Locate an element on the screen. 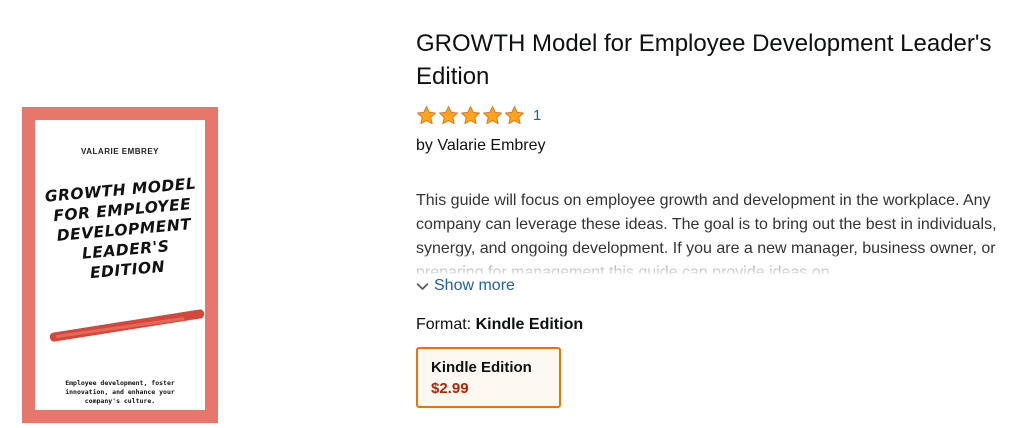 The height and width of the screenshot is (428, 1024). rating-row: 1 is located at coordinates (478, 115).